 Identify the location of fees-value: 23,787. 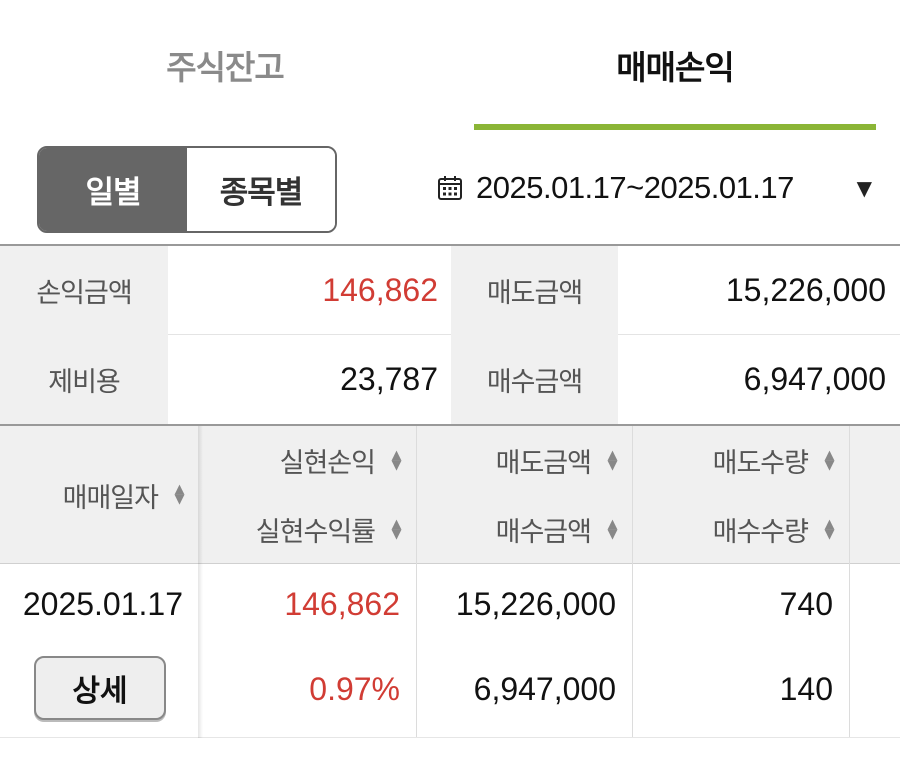
(389, 379).